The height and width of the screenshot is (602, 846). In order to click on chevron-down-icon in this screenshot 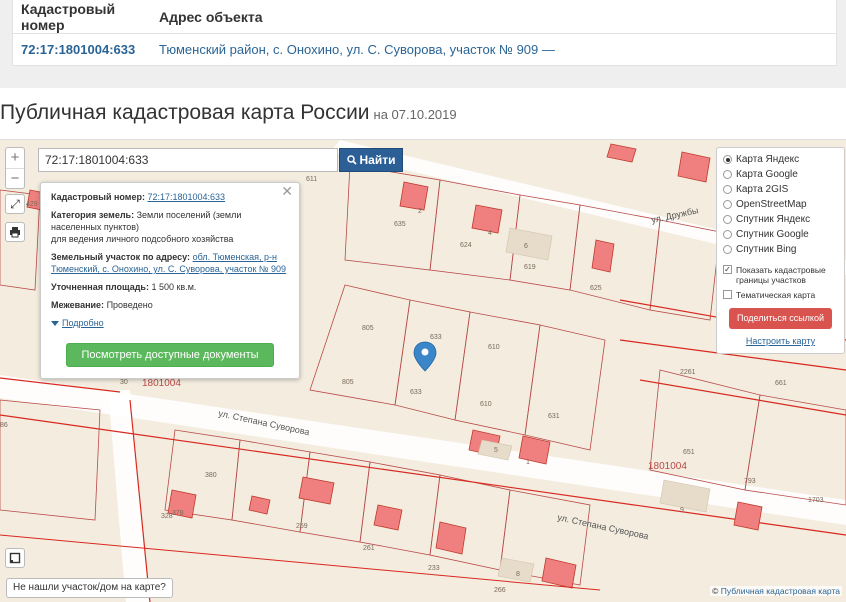, I will do `click(55, 323)`.